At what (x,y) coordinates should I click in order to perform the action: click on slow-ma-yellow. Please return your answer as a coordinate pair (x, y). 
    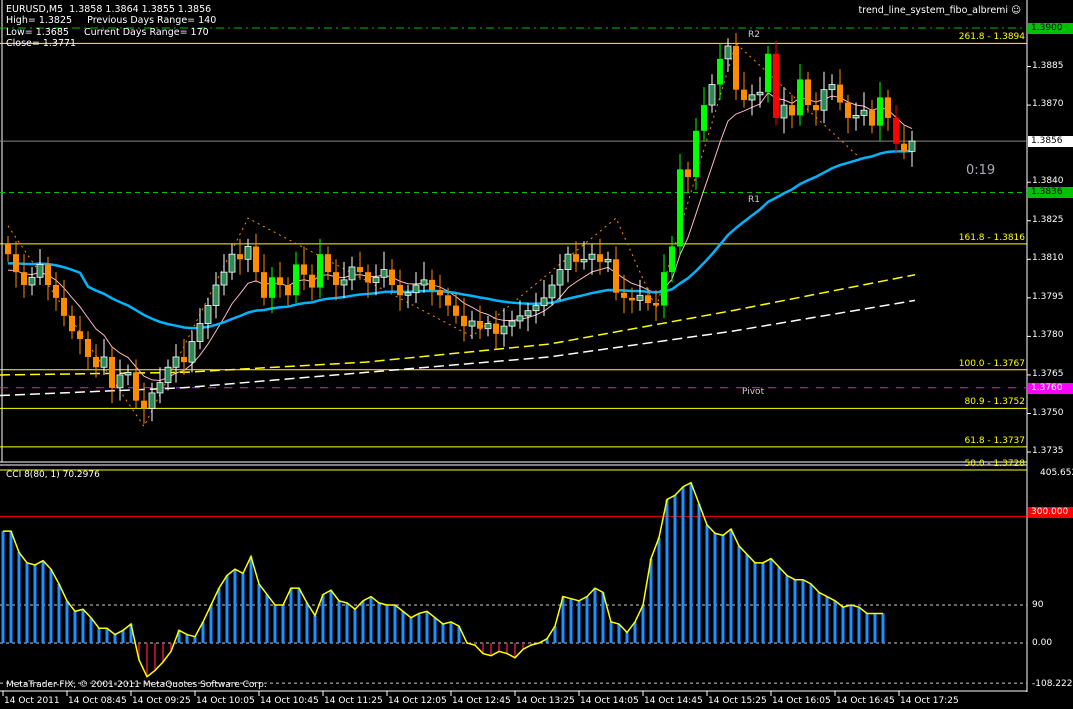
    Looking at the image, I should click on (458, 324).